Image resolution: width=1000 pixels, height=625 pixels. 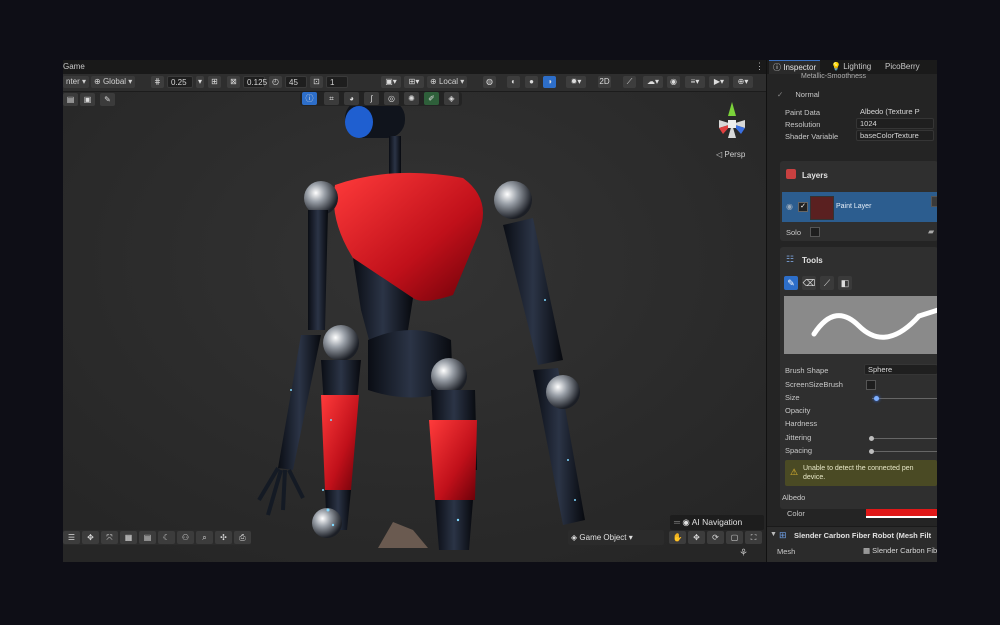 I want to click on curve-icon: ∫, so click(x=371, y=98).